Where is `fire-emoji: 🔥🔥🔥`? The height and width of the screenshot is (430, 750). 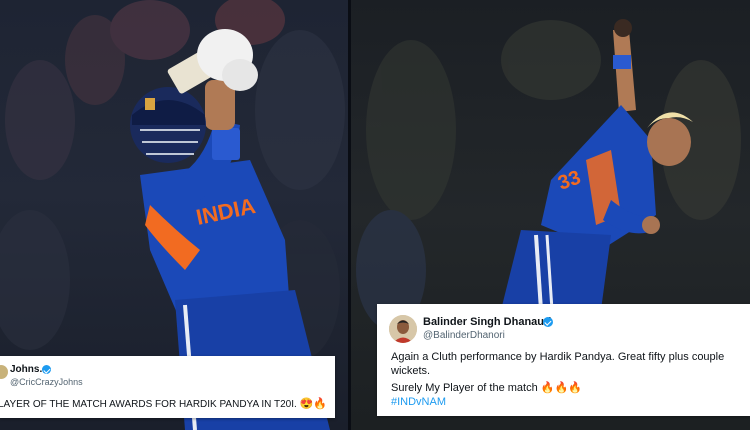 fire-emoji: 🔥🔥🔥 is located at coordinates (561, 388).